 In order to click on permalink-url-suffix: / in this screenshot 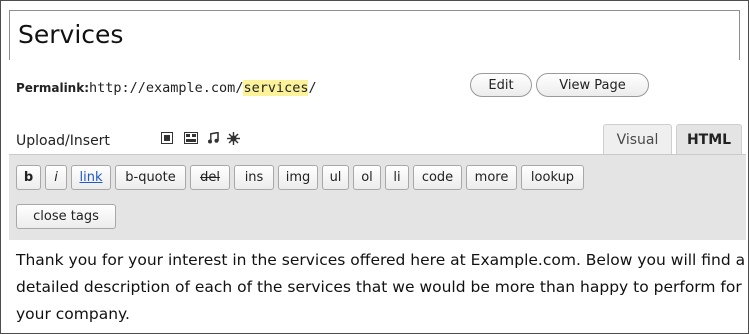, I will do `click(312, 88)`.